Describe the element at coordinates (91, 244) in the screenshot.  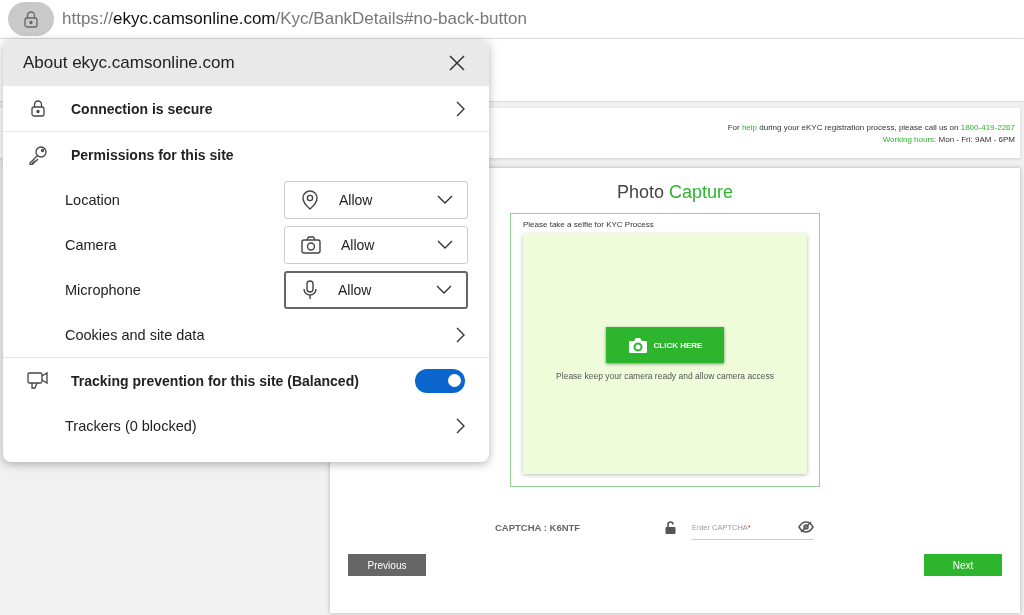
I see `permission-label: Camera` at that location.